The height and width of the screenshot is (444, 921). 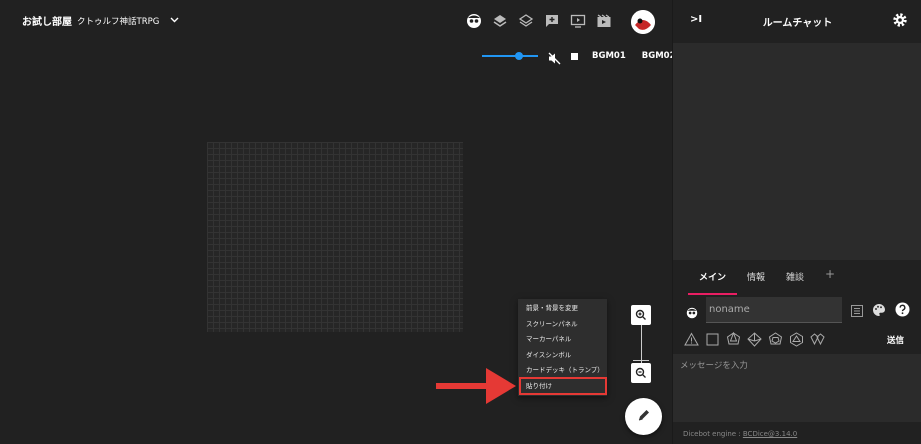 I want to click on chat-header: >I ルームチャット, so click(x=797, y=21).